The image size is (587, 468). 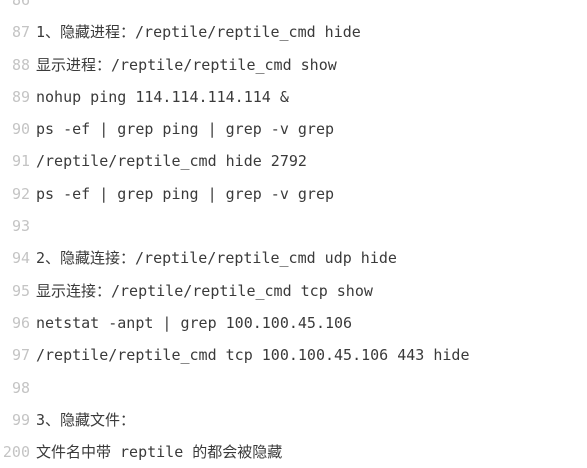 I want to click on code-line: 93, so click(x=293, y=226).